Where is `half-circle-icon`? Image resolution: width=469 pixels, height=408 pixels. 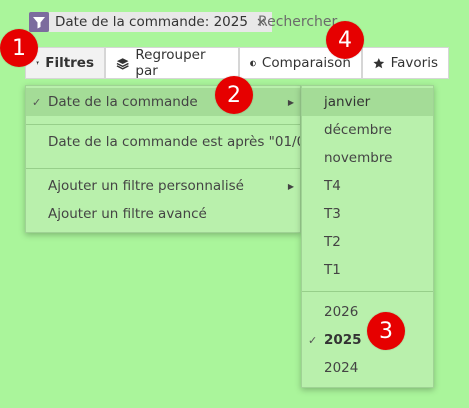
half-circle-icon is located at coordinates (253, 63).